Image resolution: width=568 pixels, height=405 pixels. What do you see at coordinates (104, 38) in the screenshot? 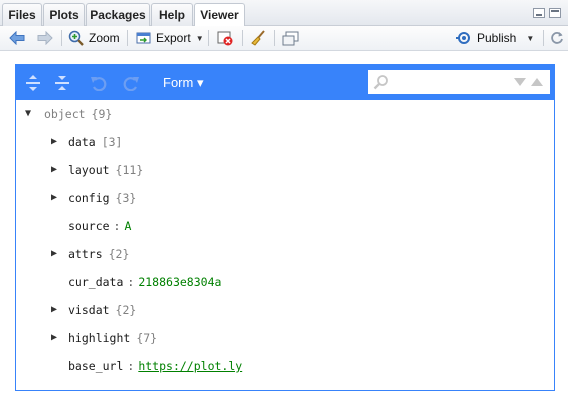
I see `zoom-label: Zoom` at bounding box center [104, 38].